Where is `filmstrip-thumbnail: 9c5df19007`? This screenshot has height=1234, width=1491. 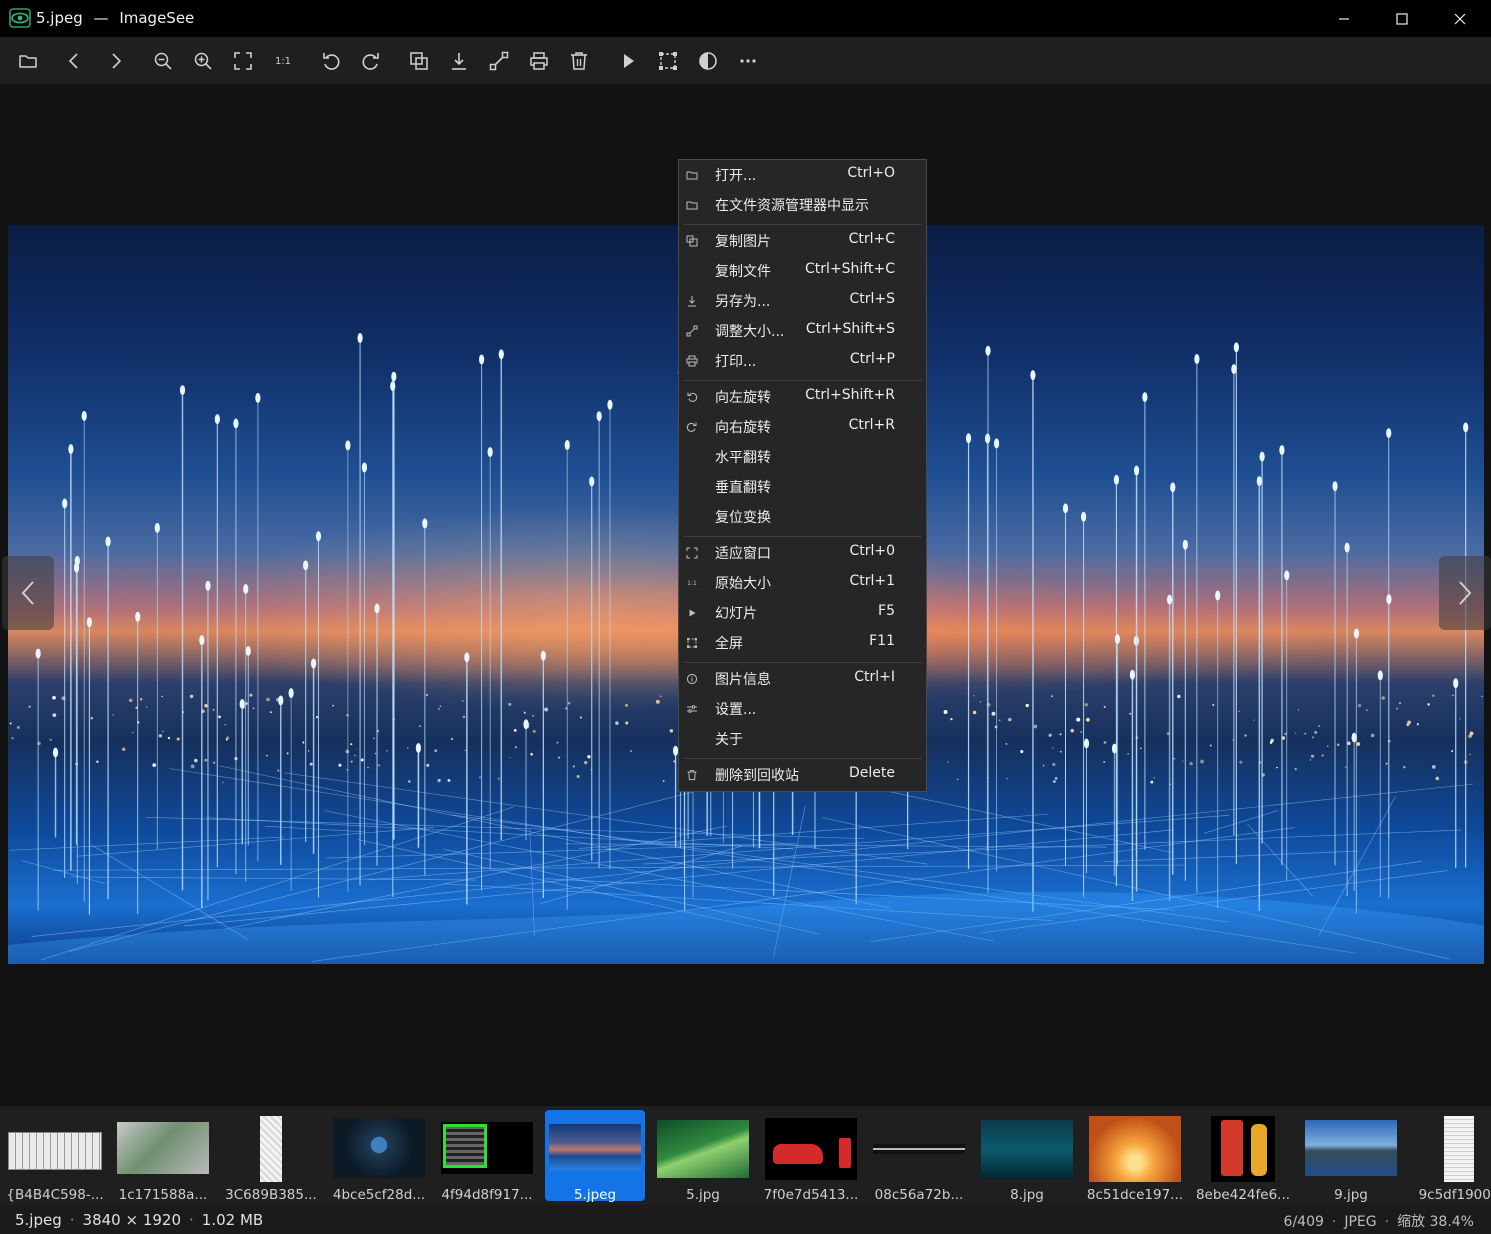
filmstrip-thumbnail: 9c5df19007 is located at coordinates (1450, 1156).